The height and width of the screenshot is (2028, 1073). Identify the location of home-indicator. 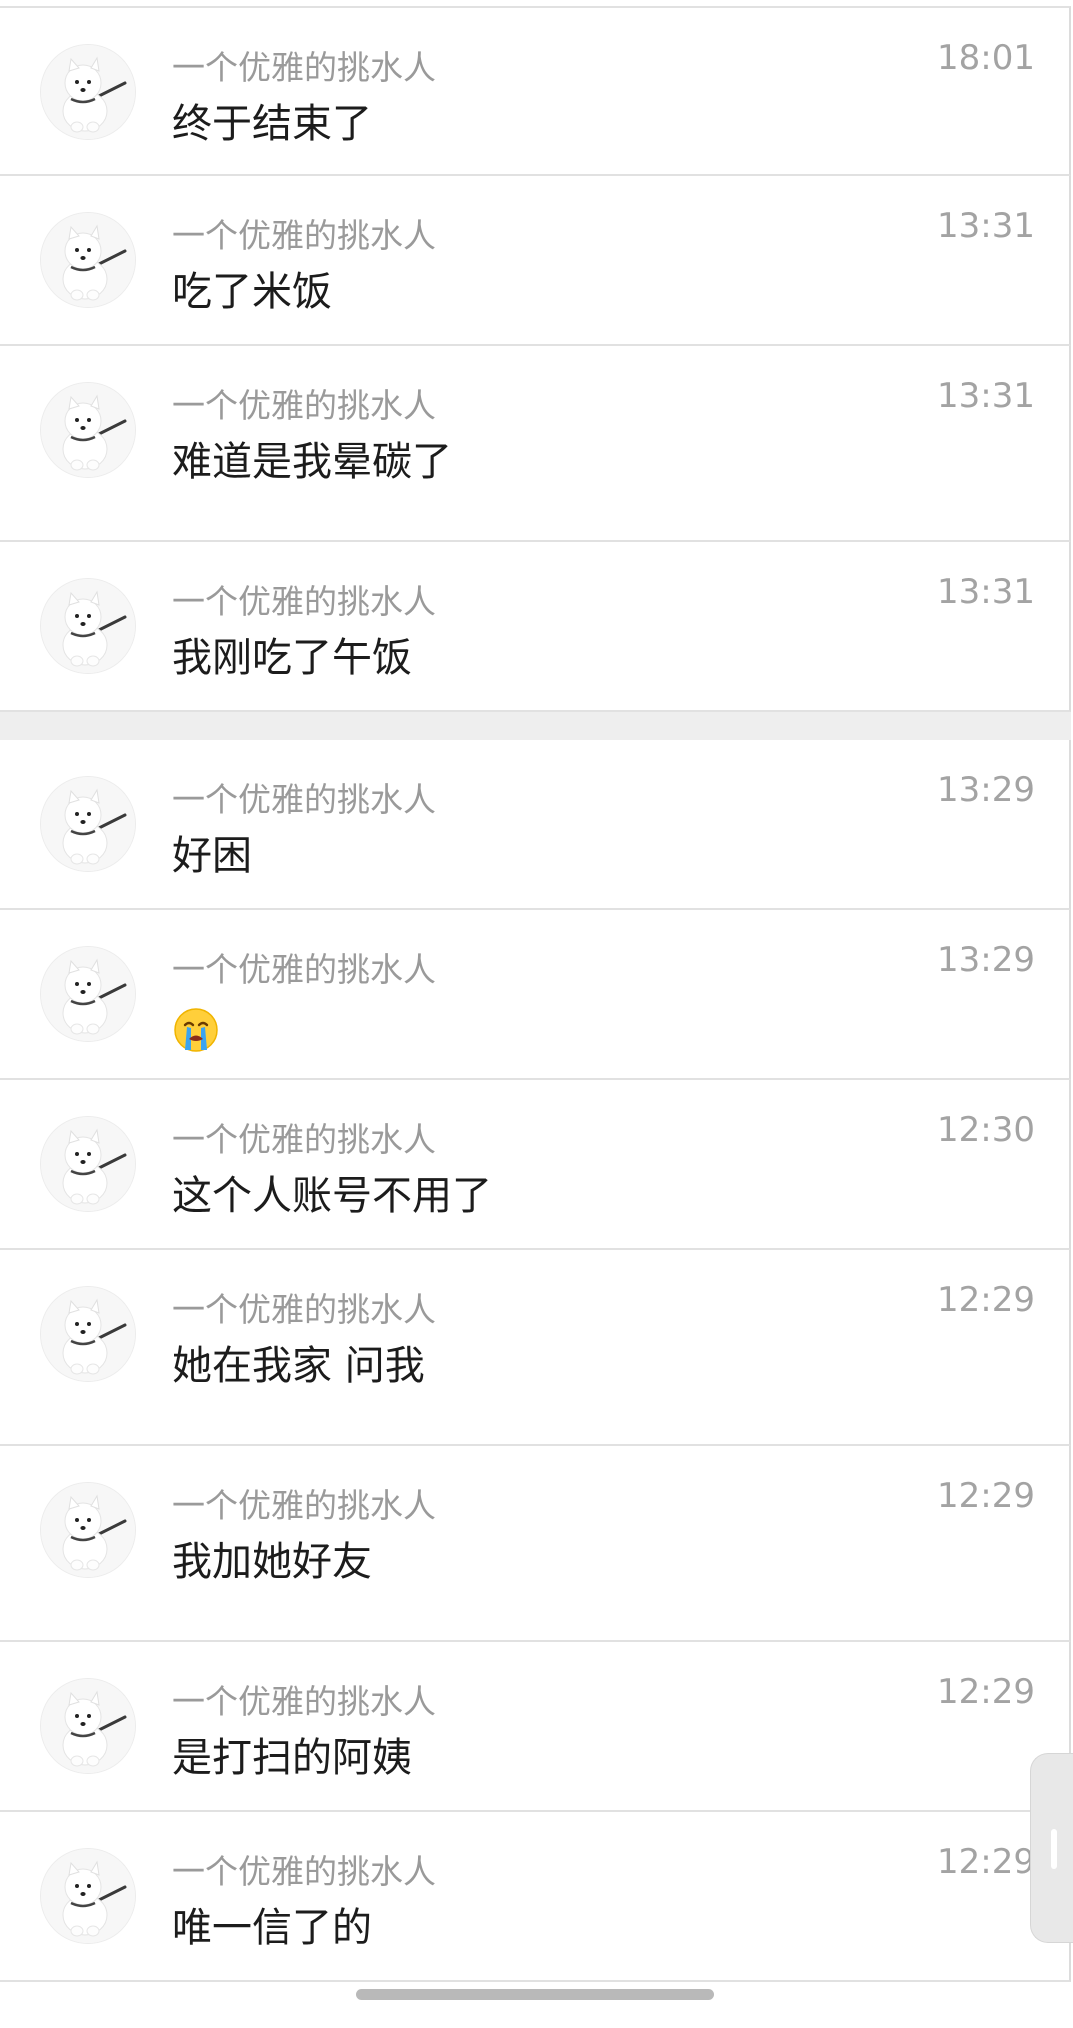
(535, 1994).